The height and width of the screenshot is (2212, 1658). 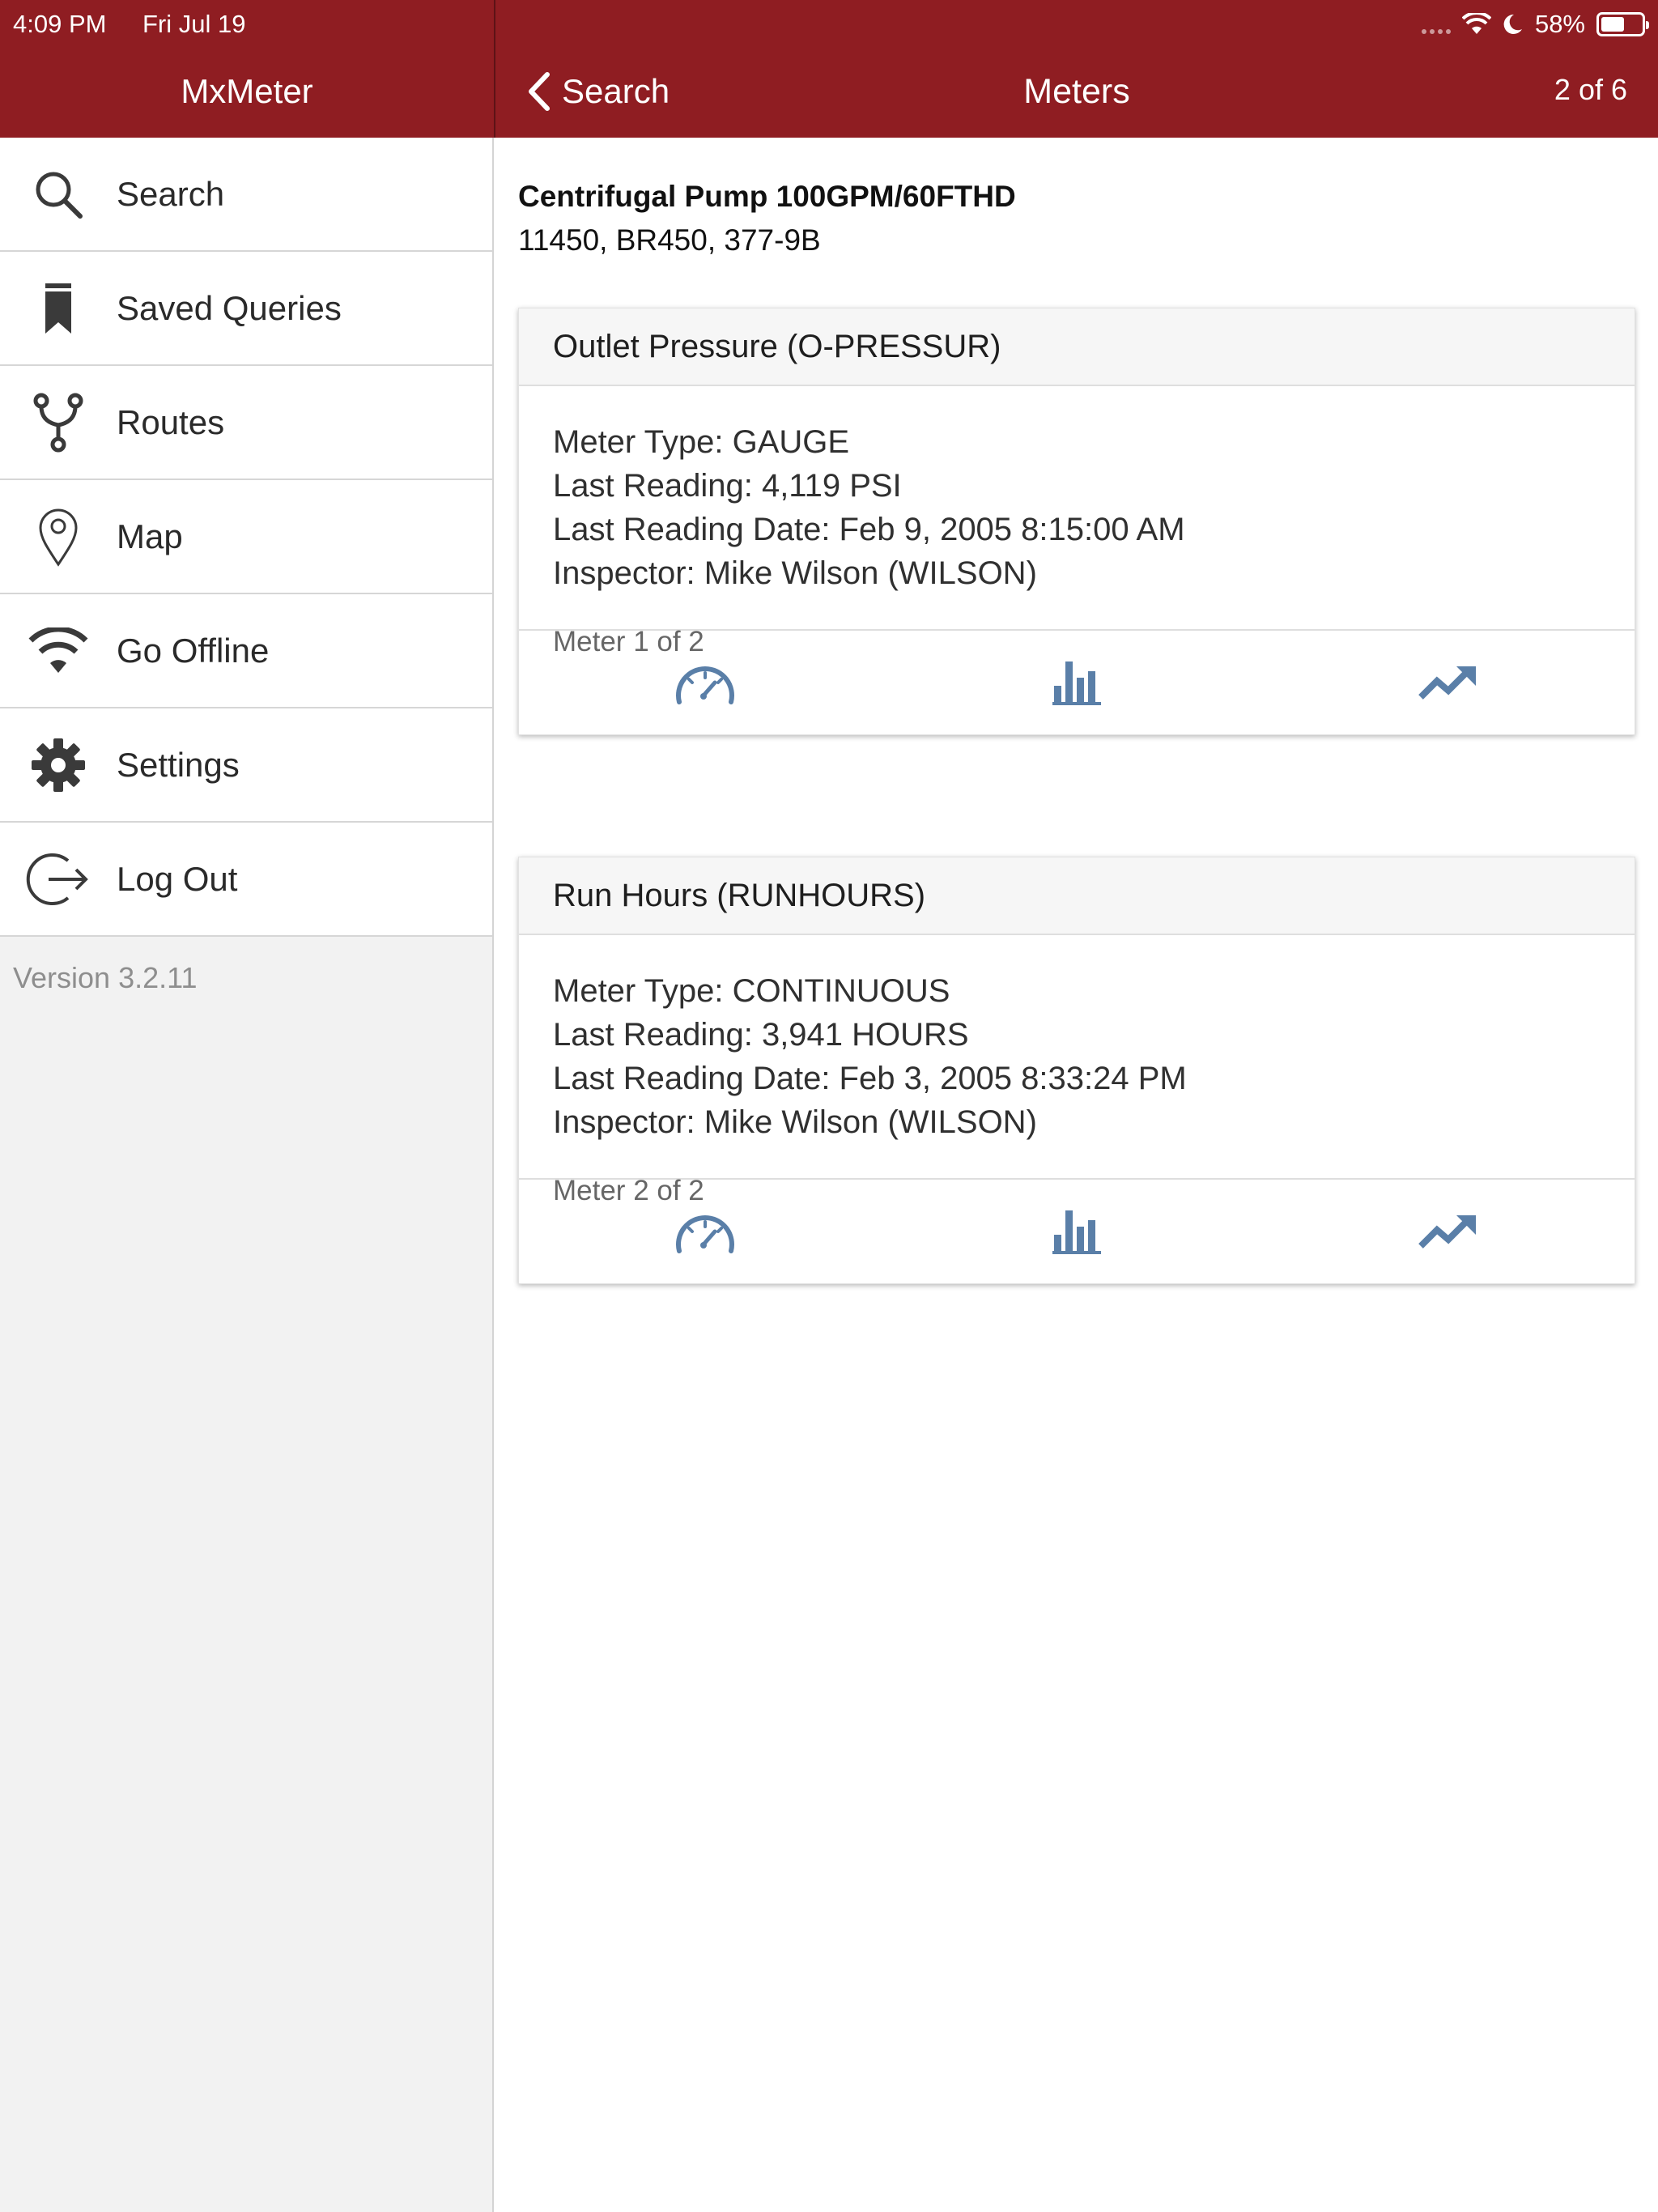 I want to click on bookmark-icon, so click(x=58, y=309).